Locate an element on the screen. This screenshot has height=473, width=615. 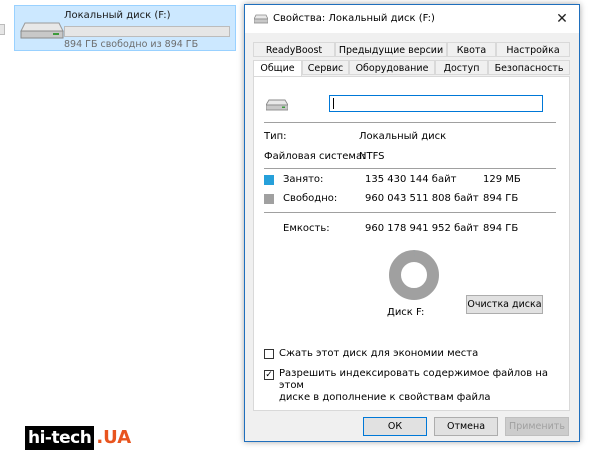
capacity-label: Емкость: is located at coordinates (306, 228).